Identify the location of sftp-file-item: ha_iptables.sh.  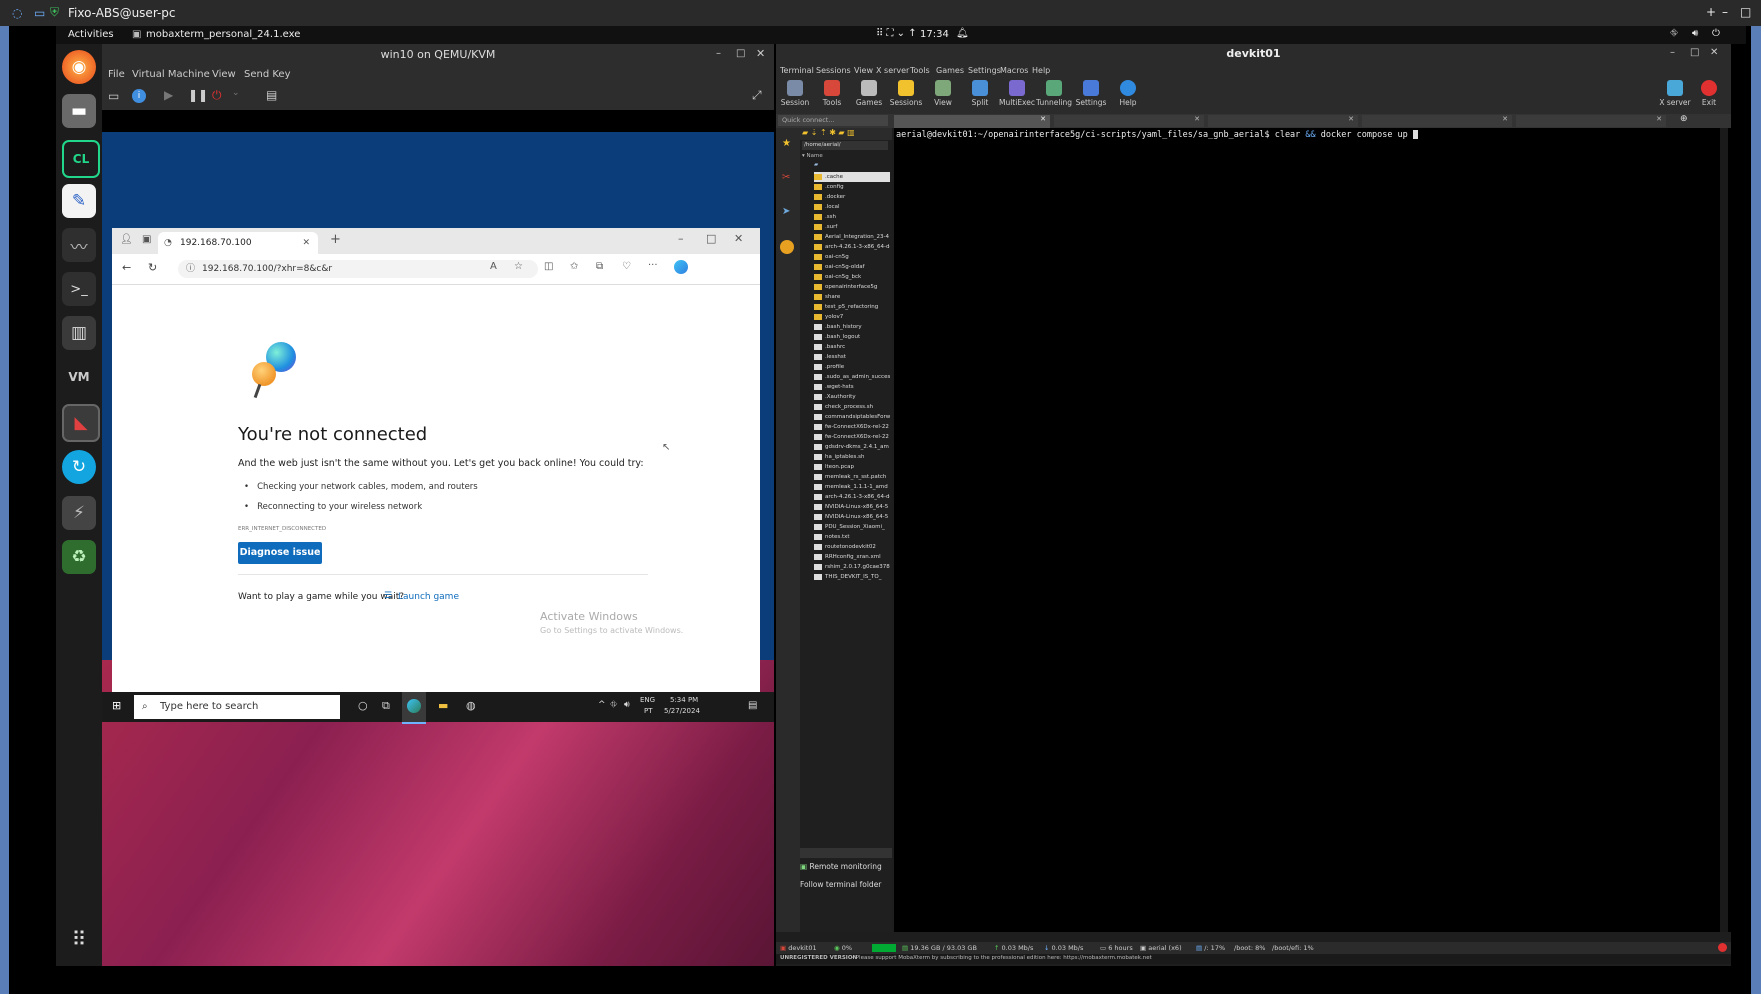
(852, 457).